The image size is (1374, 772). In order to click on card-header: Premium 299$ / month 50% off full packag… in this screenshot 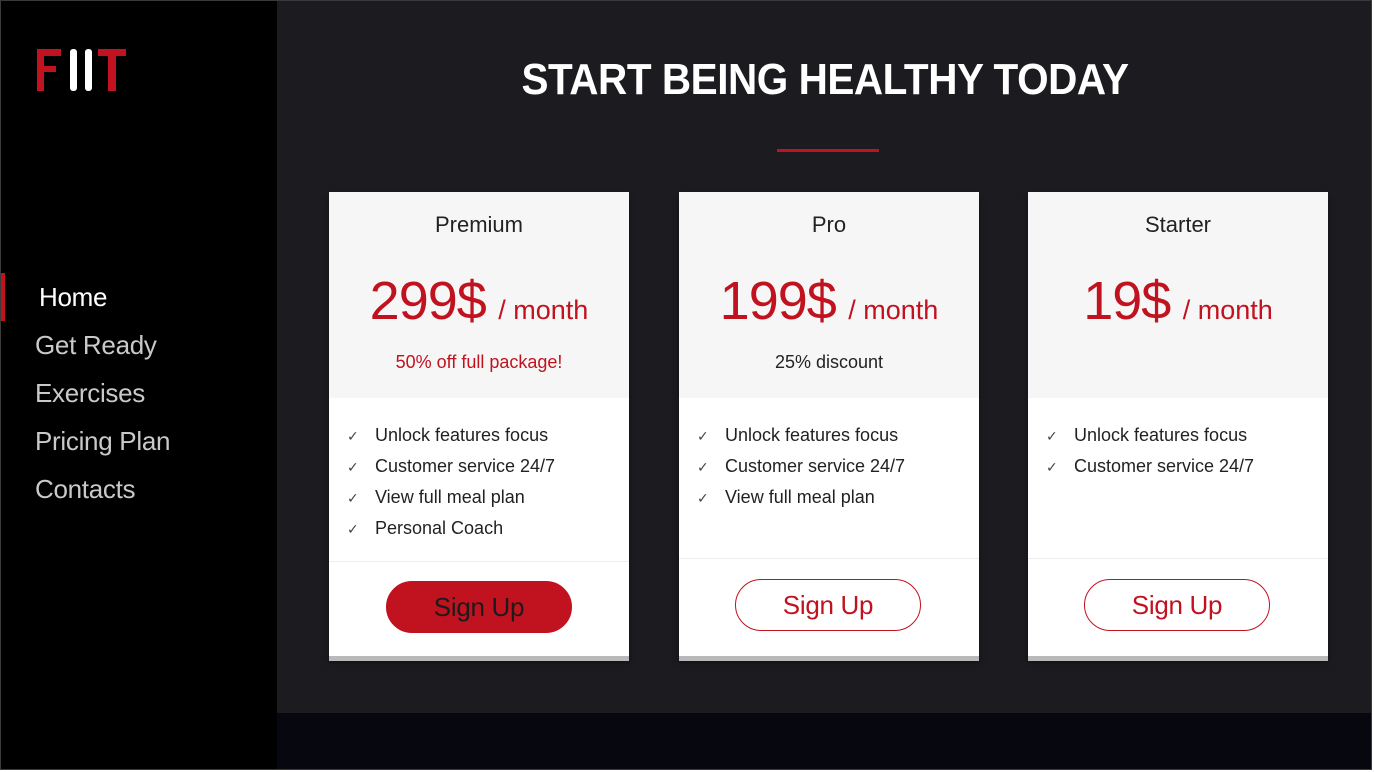, I will do `click(479, 295)`.